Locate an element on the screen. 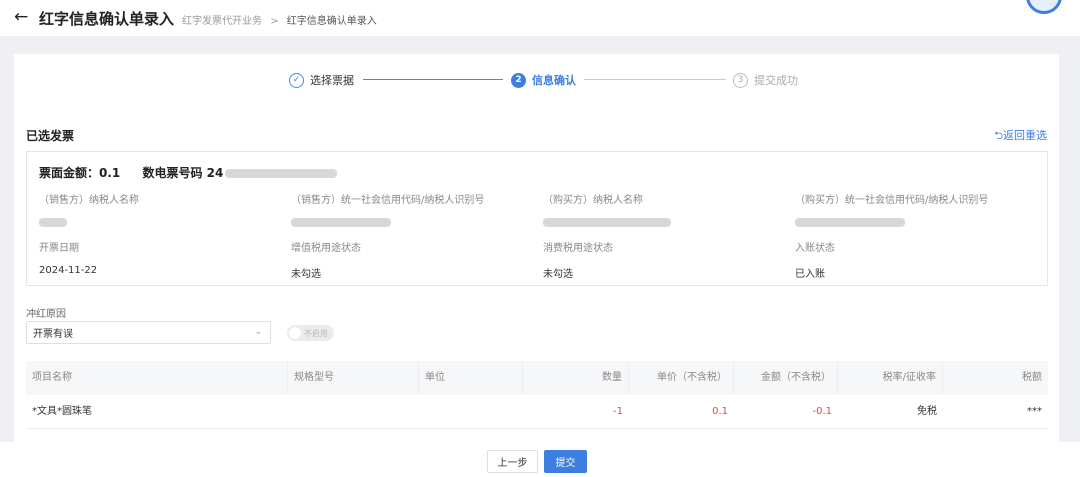  step-info-confirm: 2 信息确认 is located at coordinates (543, 80).